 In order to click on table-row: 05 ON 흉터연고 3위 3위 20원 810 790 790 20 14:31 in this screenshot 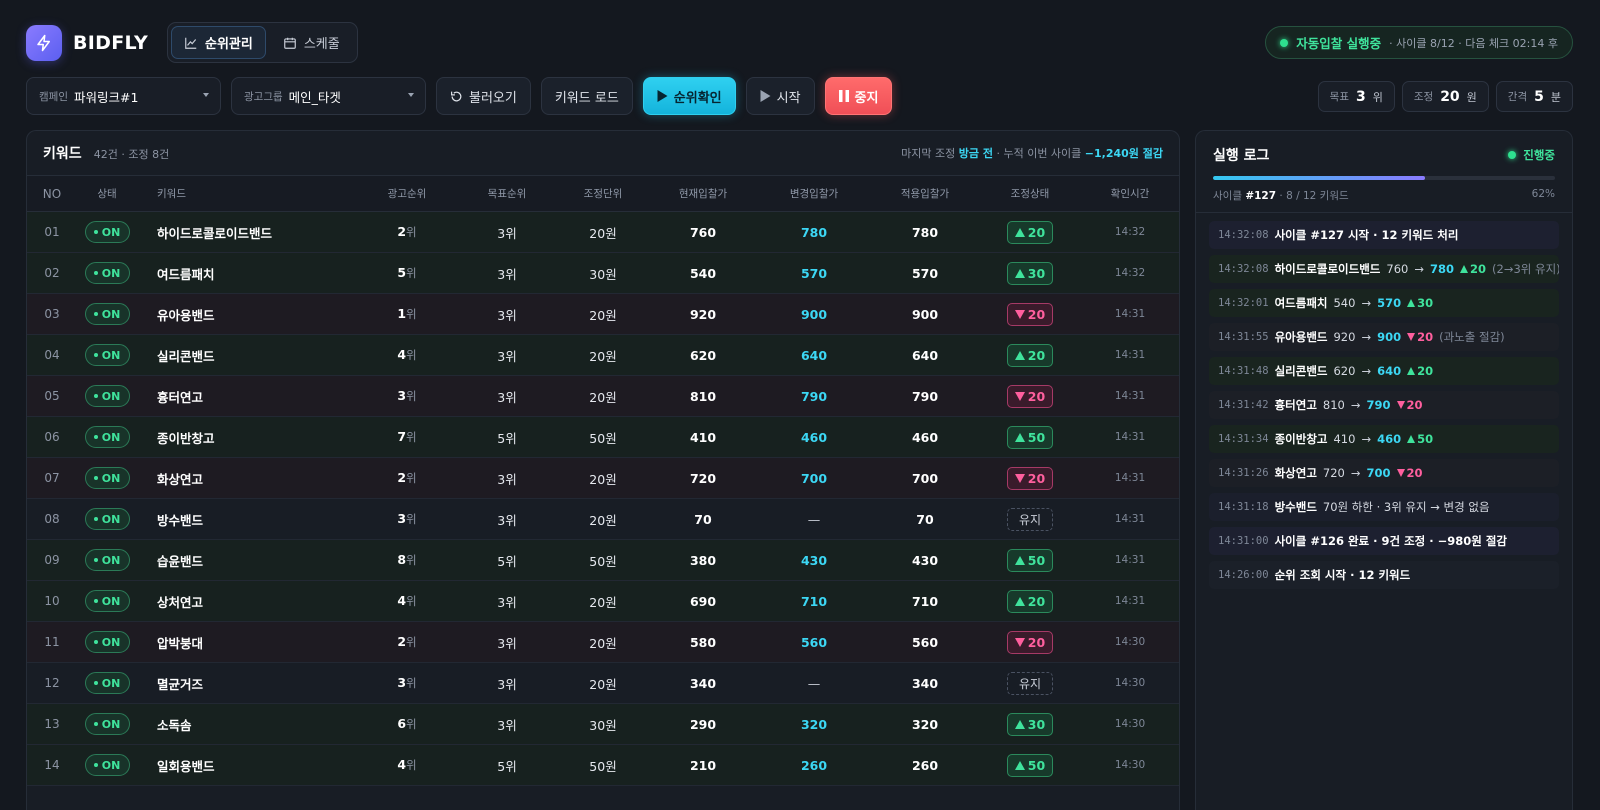, I will do `click(603, 396)`.